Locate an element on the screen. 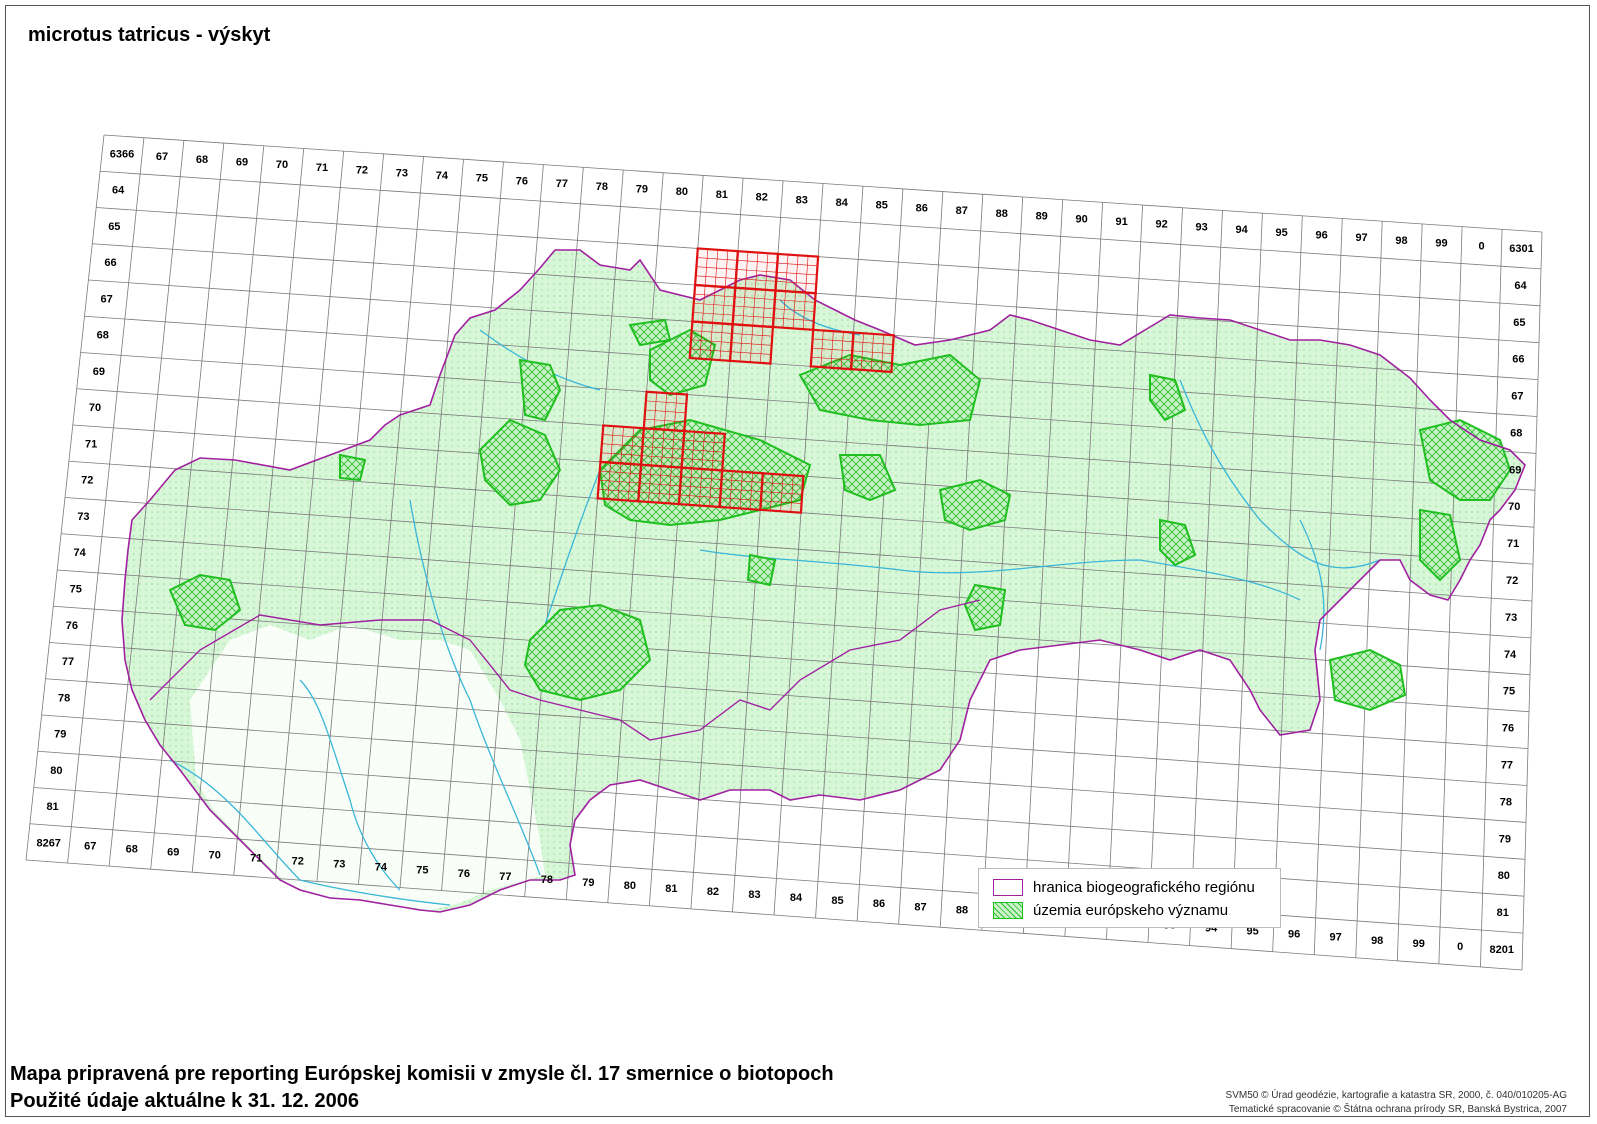  grid-right-label: 67 is located at coordinates (1517, 397).